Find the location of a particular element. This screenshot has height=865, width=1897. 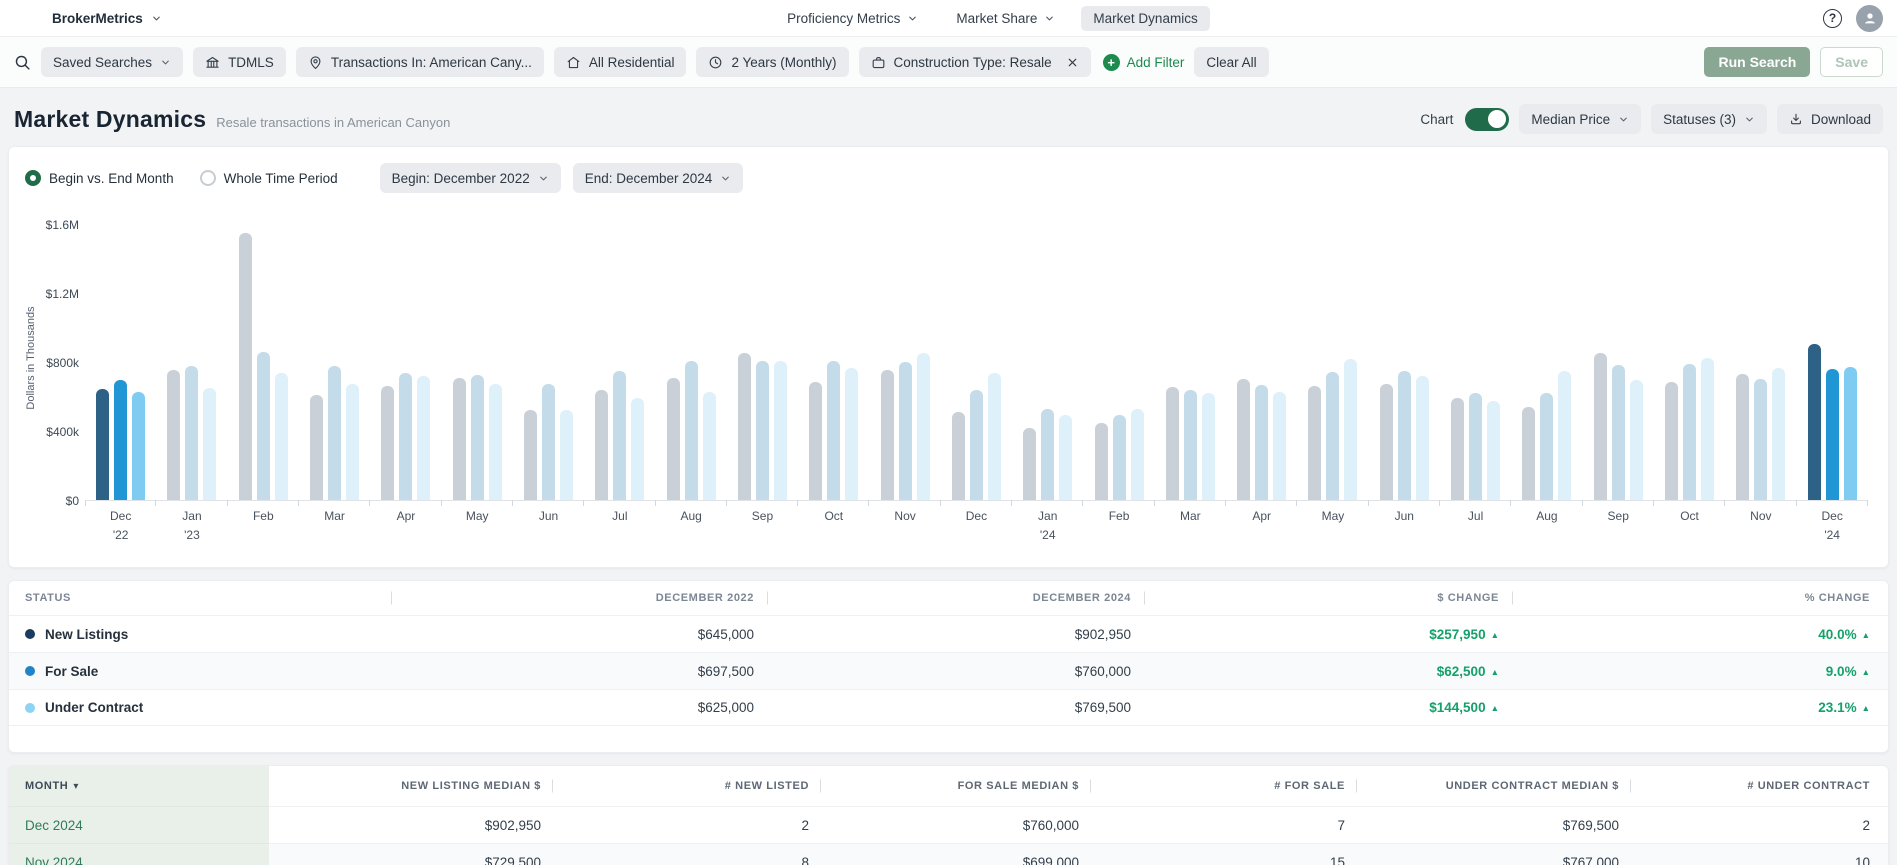

filter-chip-property-type: All Residential is located at coordinates (620, 62).